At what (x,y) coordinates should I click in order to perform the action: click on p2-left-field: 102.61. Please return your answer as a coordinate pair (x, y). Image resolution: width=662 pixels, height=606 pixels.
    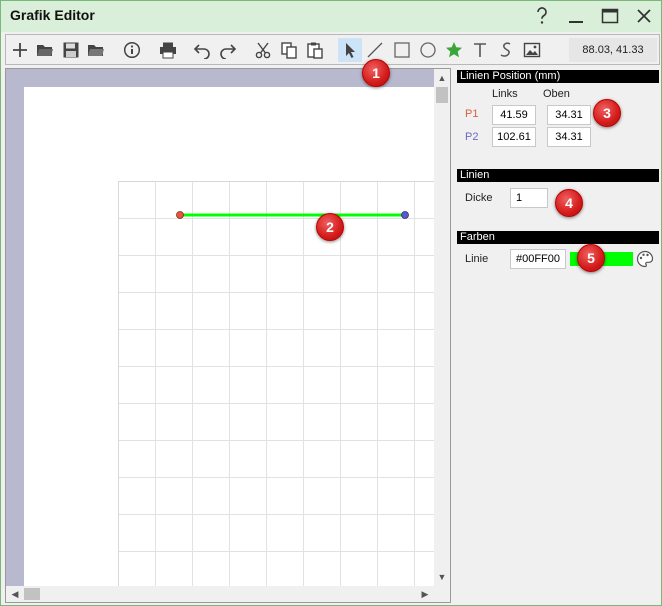
    Looking at the image, I should click on (514, 137).